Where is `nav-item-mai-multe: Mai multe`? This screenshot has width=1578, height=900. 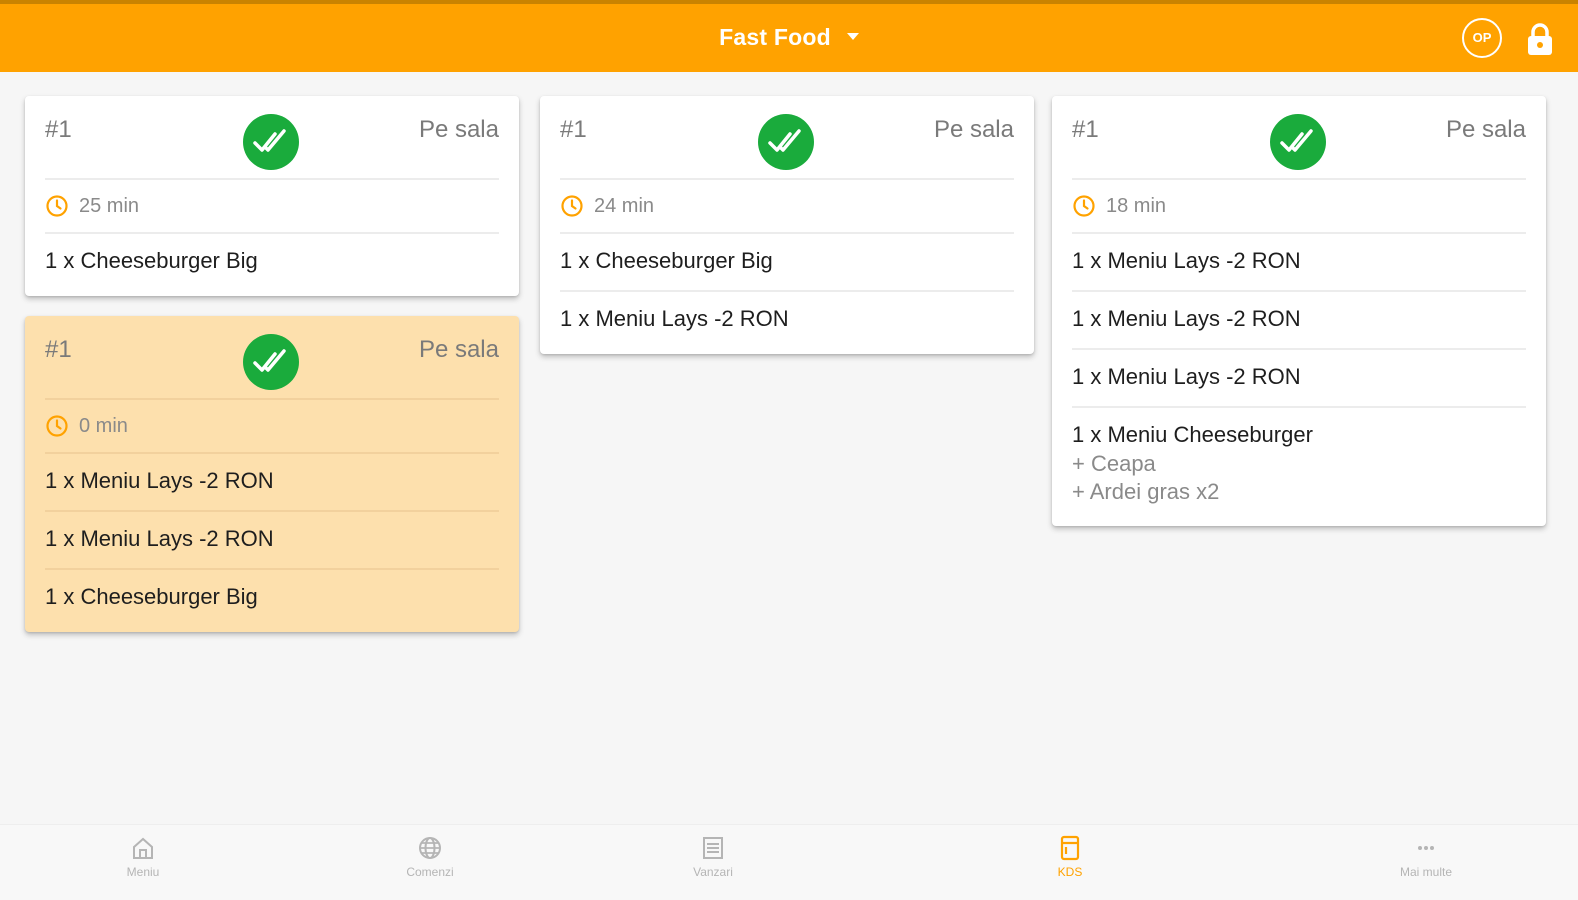 nav-item-mai-multe: Mai multe is located at coordinates (1426, 857).